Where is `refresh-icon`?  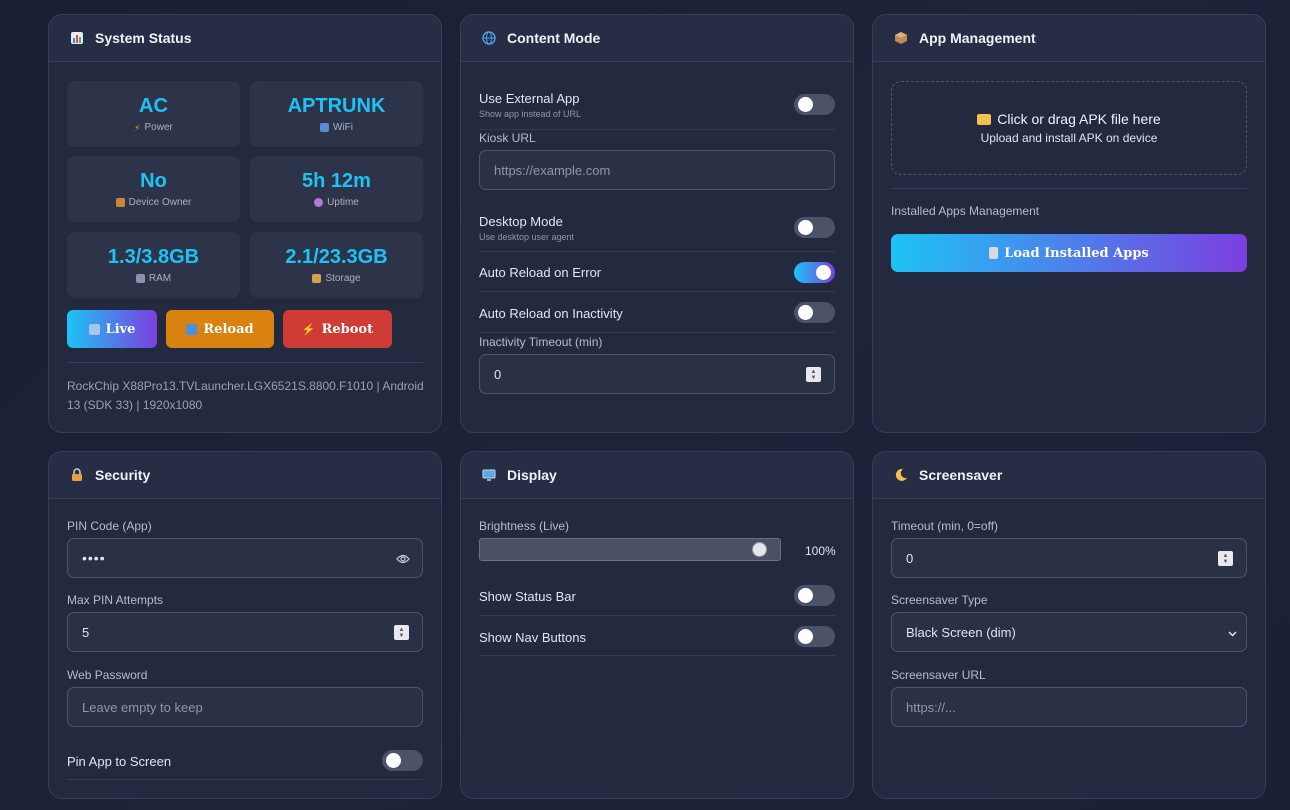
refresh-icon is located at coordinates (192, 329).